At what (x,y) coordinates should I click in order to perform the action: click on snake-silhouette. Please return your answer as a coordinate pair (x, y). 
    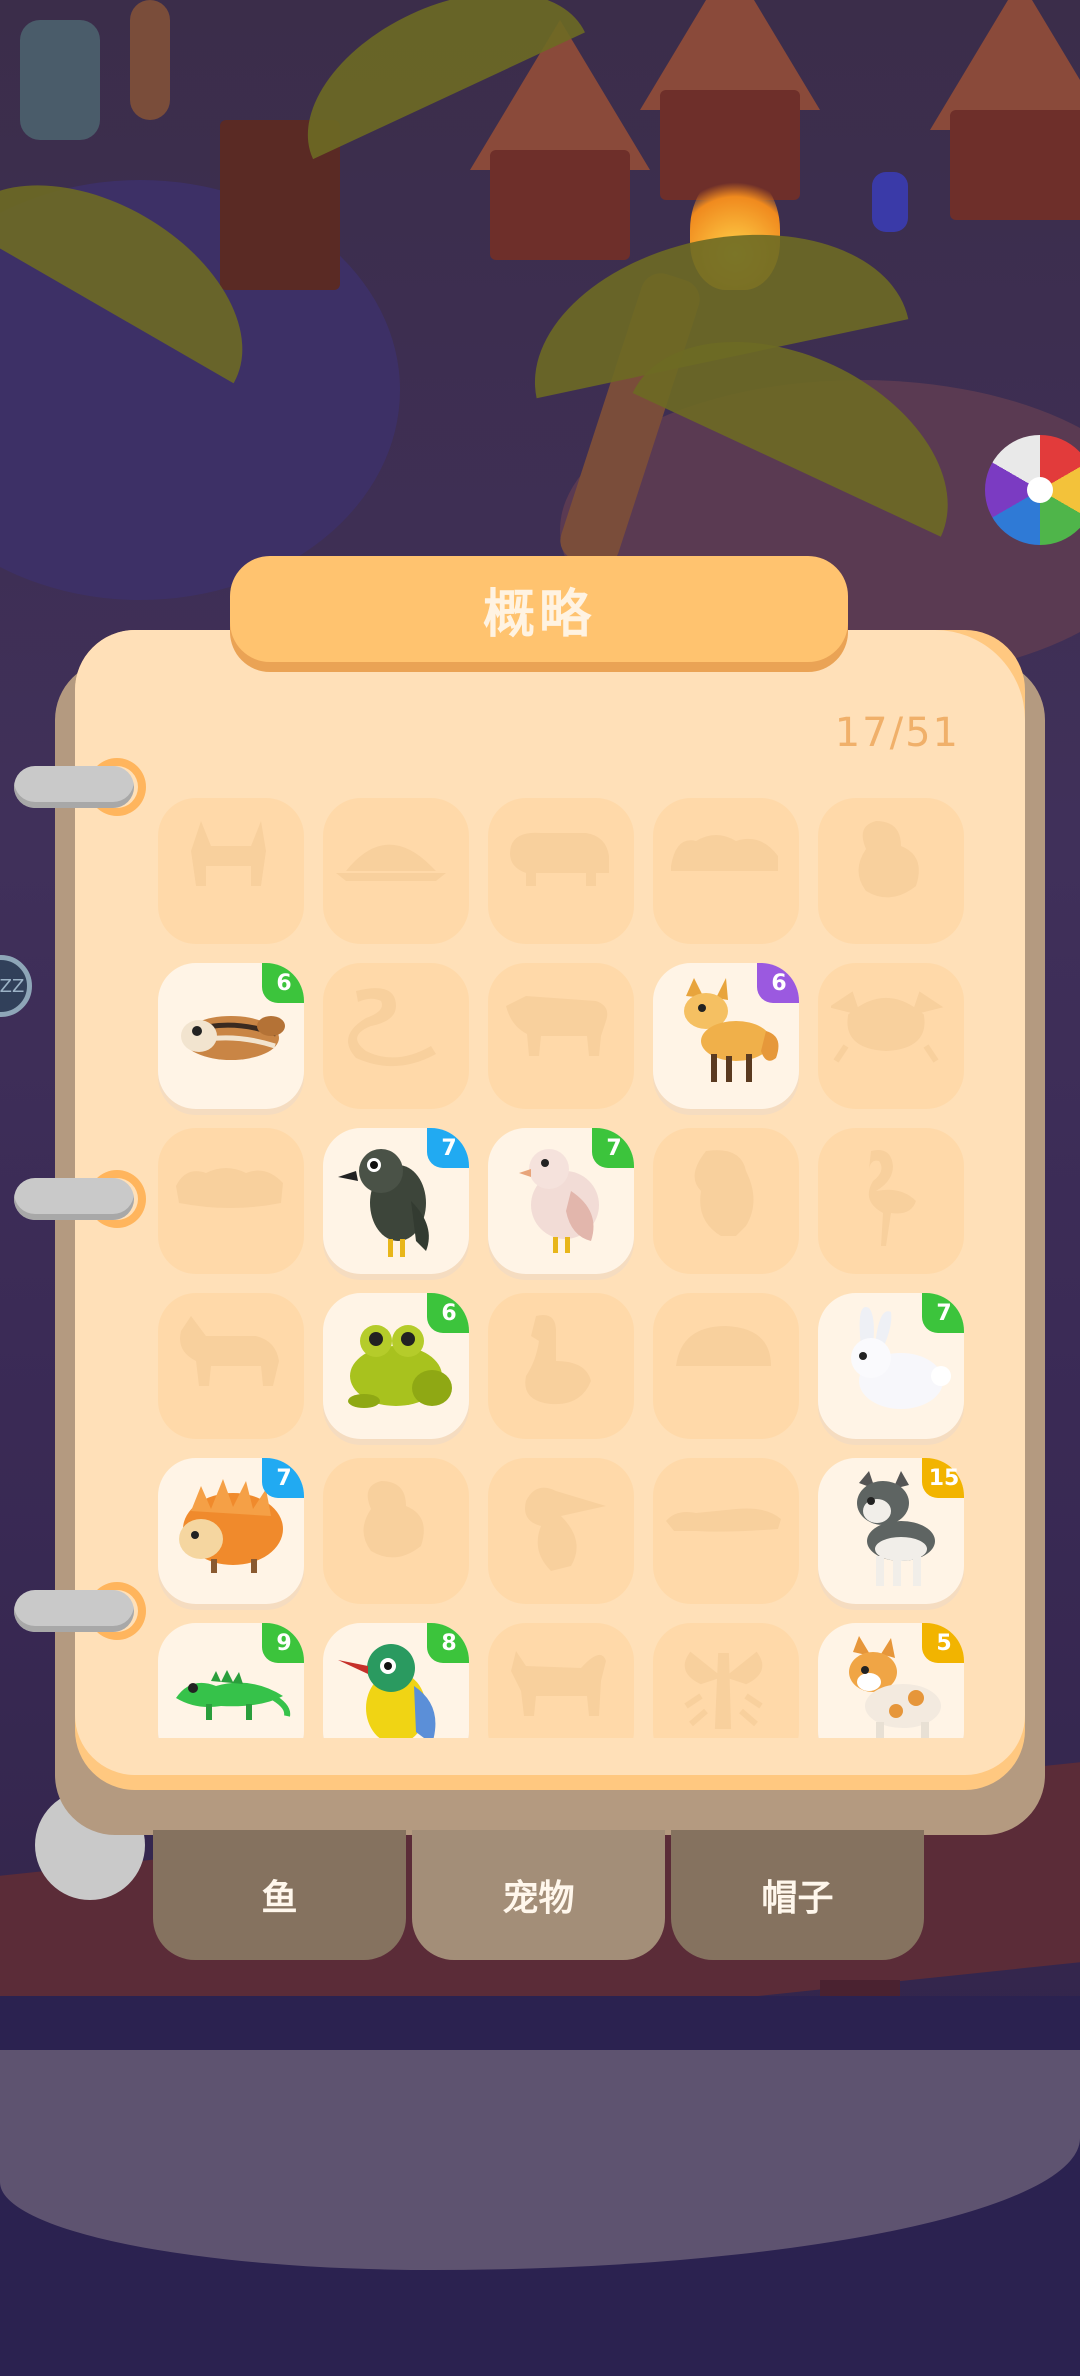
    Looking at the image, I should click on (392, 1027).